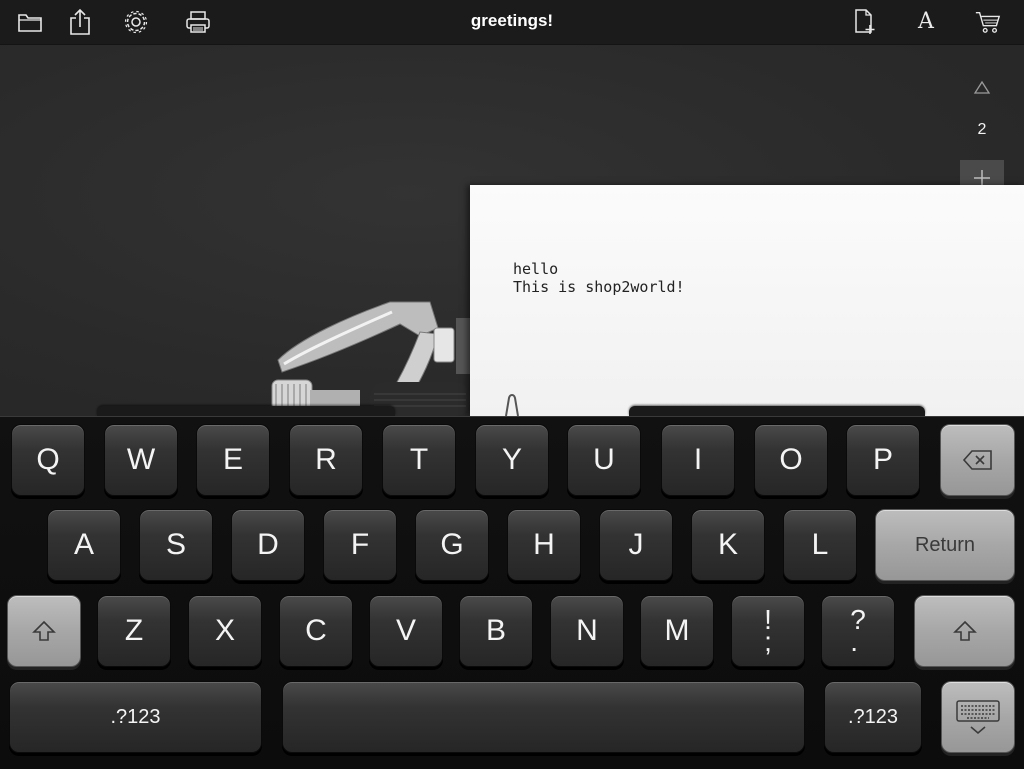 Image resolution: width=1024 pixels, height=769 pixels. What do you see at coordinates (543, 717) in the screenshot?
I see `space-bar` at bounding box center [543, 717].